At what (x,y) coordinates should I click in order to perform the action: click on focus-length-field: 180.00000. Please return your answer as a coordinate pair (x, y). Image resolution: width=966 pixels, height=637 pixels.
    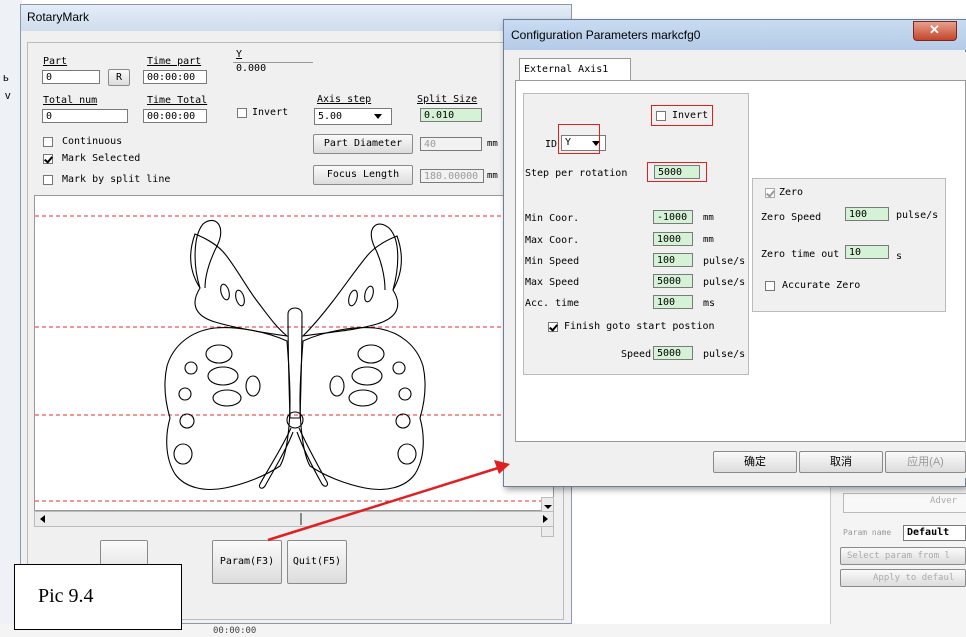
    Looking at the image, I should click on (452, 176).